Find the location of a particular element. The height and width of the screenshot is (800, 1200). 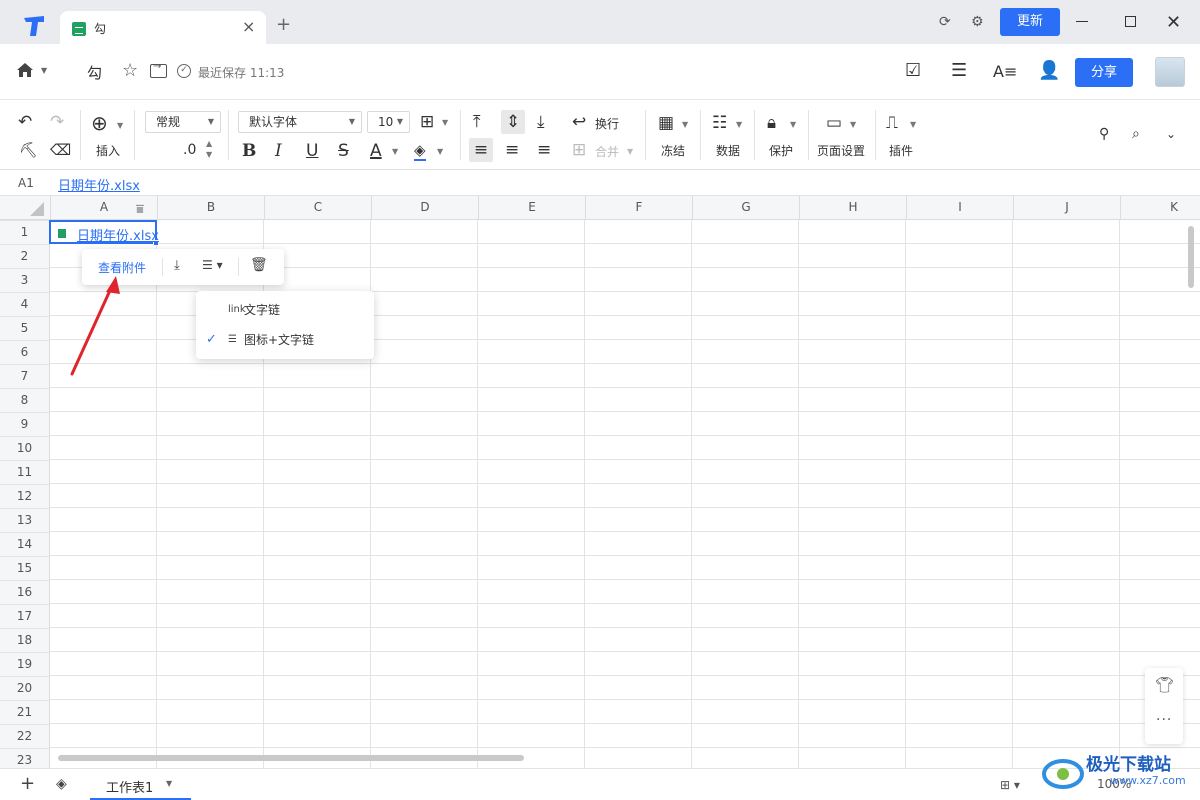

column-header: C is located at coordinates (317, 208).